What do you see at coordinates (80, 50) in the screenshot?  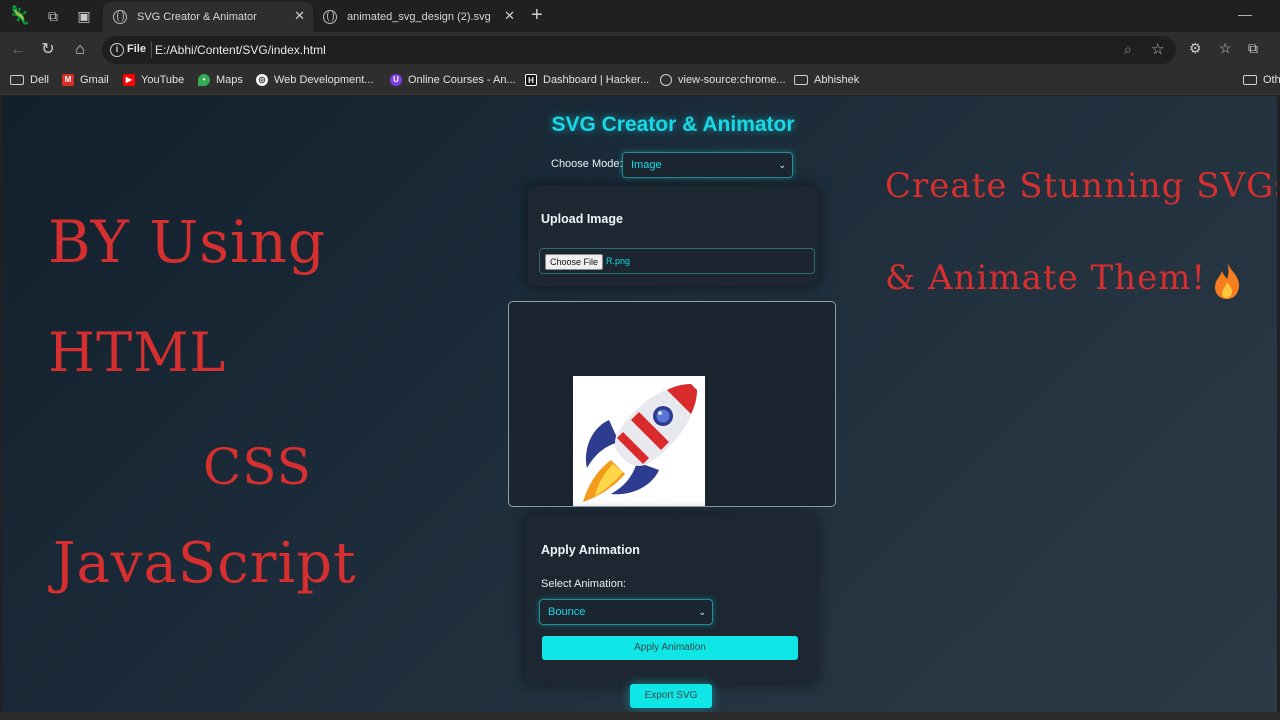 I see `home-icon: ⌂` at bounding box center [80, 50].